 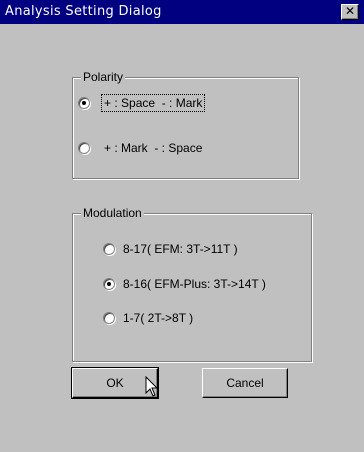 What do you see at coordinates (112, 213) in the screenshot?
I see `modulation-group-title: Modulation` at bounding box center [112, 213].